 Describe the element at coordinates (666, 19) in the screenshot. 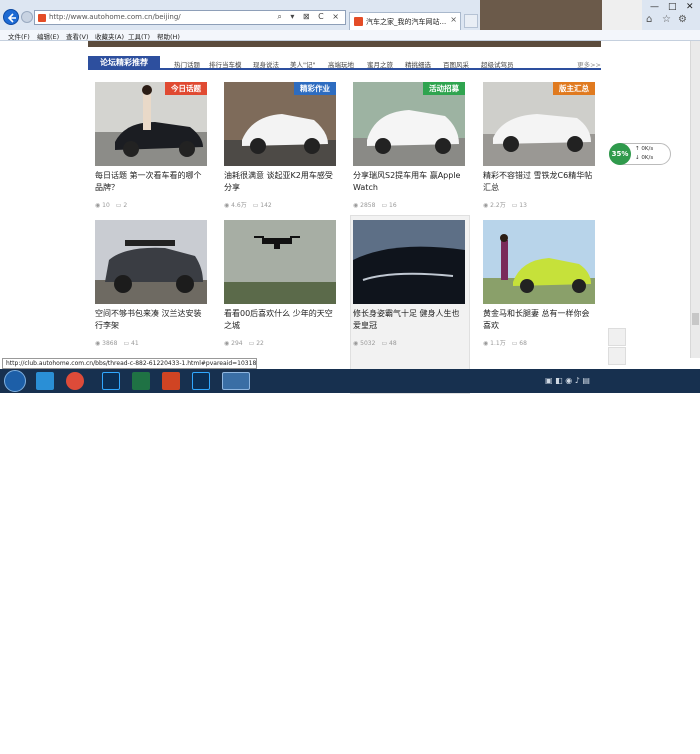

I see `favorites-icon: ☆` at that location.